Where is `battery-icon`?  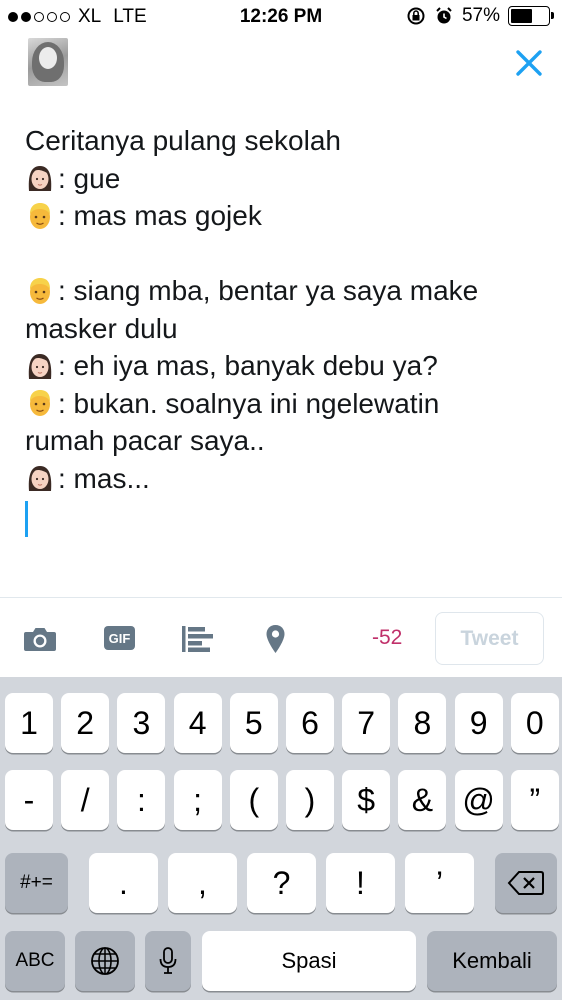 battery-icon is located at coordinates (531, 16).